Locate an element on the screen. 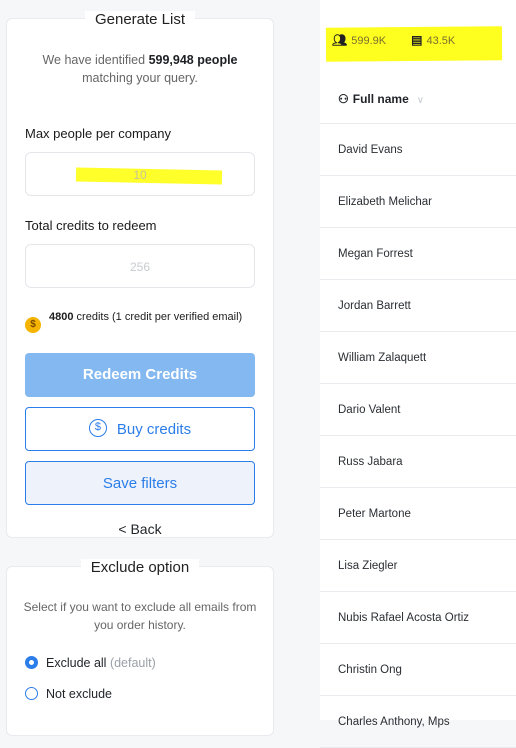  row-full-name: David Evans is located at coordinates (370, 150).